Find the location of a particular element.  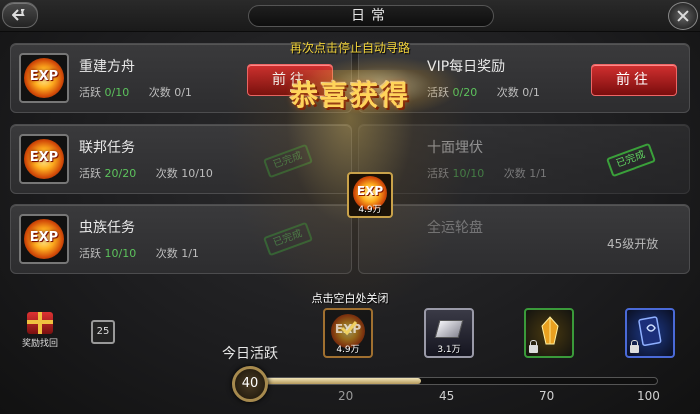

milestone-reward-crystal is located at coordinates (549, 333).